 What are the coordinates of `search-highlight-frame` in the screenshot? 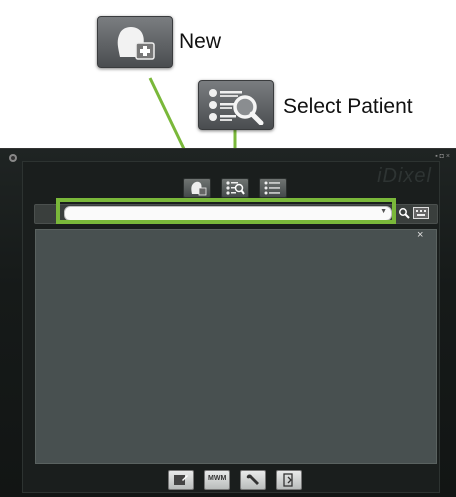 It's located at (226, 211).